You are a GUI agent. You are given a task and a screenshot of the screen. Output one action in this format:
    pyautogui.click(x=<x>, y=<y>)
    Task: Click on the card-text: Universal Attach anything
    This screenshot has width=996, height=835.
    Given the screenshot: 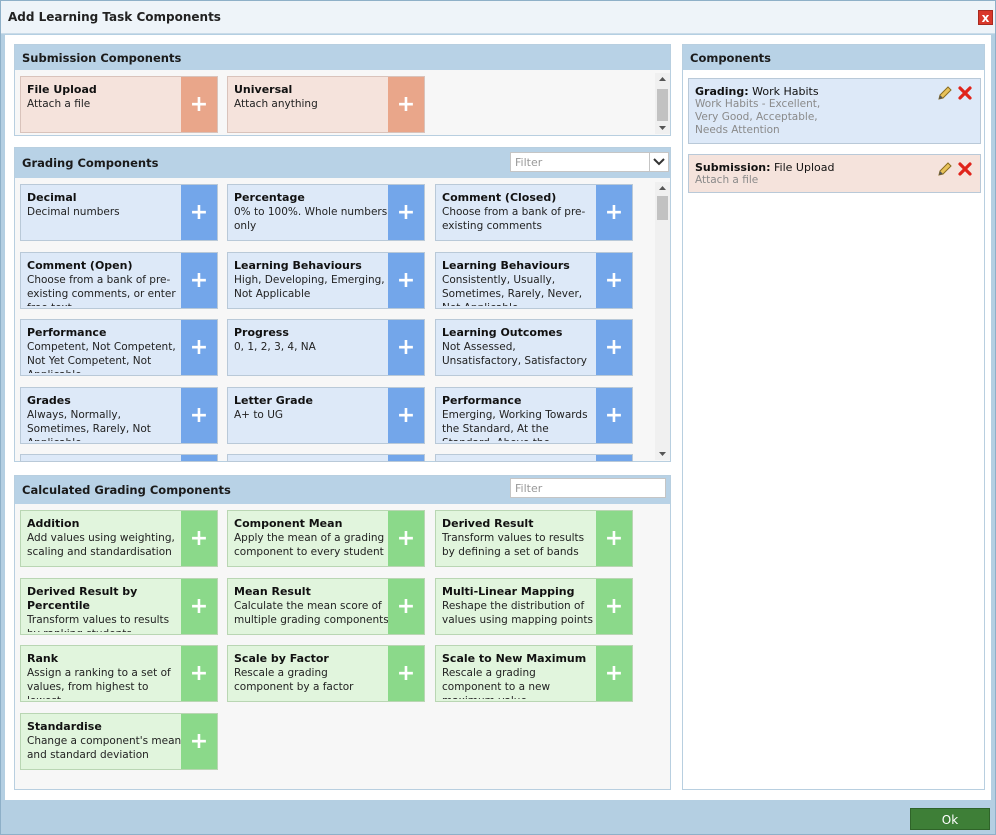 What is the action you would take?
    pyautogui.click(x=311, y=106)
    